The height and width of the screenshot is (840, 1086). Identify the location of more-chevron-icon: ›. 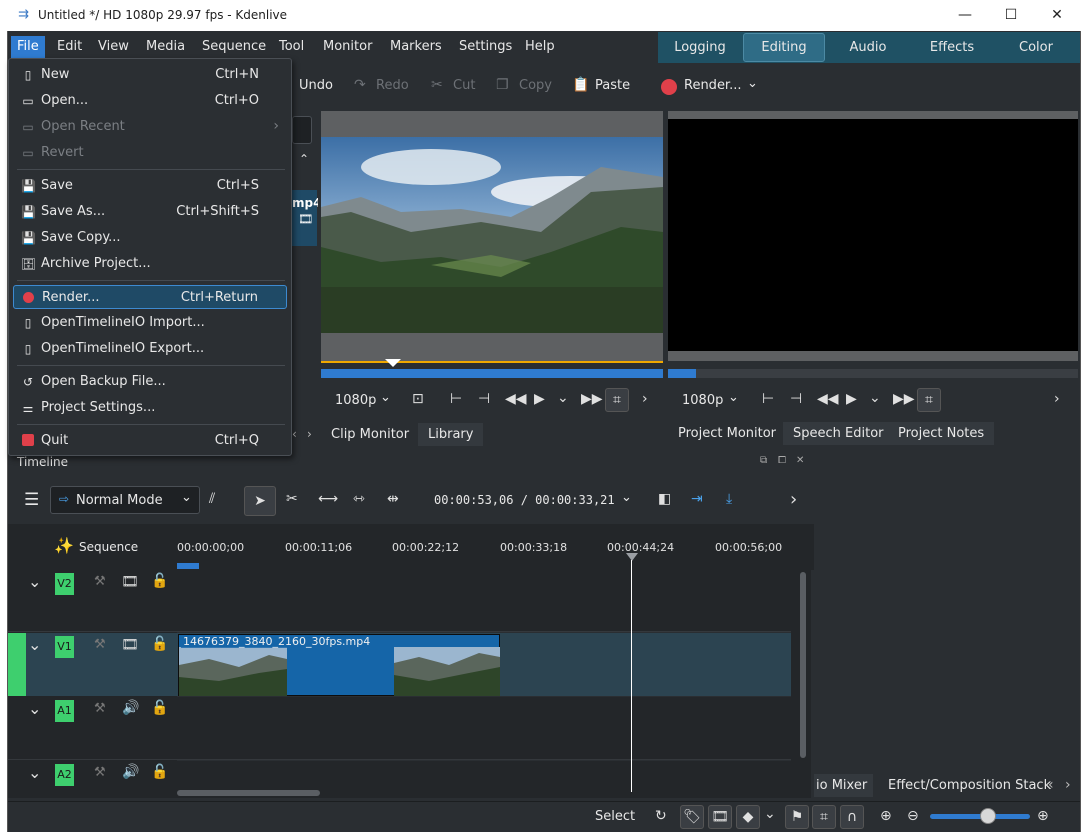
(1057, 399).